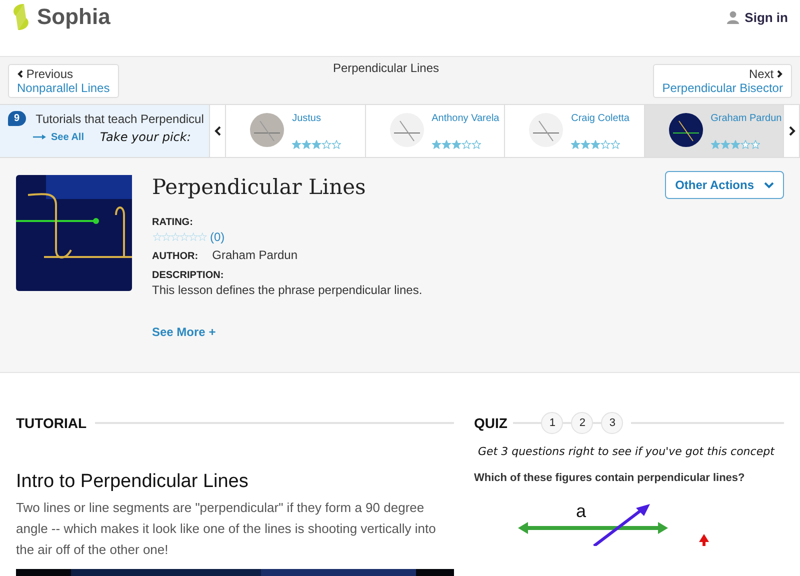  Describe the element at coordinates (184, 332) in the screenshot. I see `see-more-link: See More +` at that location.